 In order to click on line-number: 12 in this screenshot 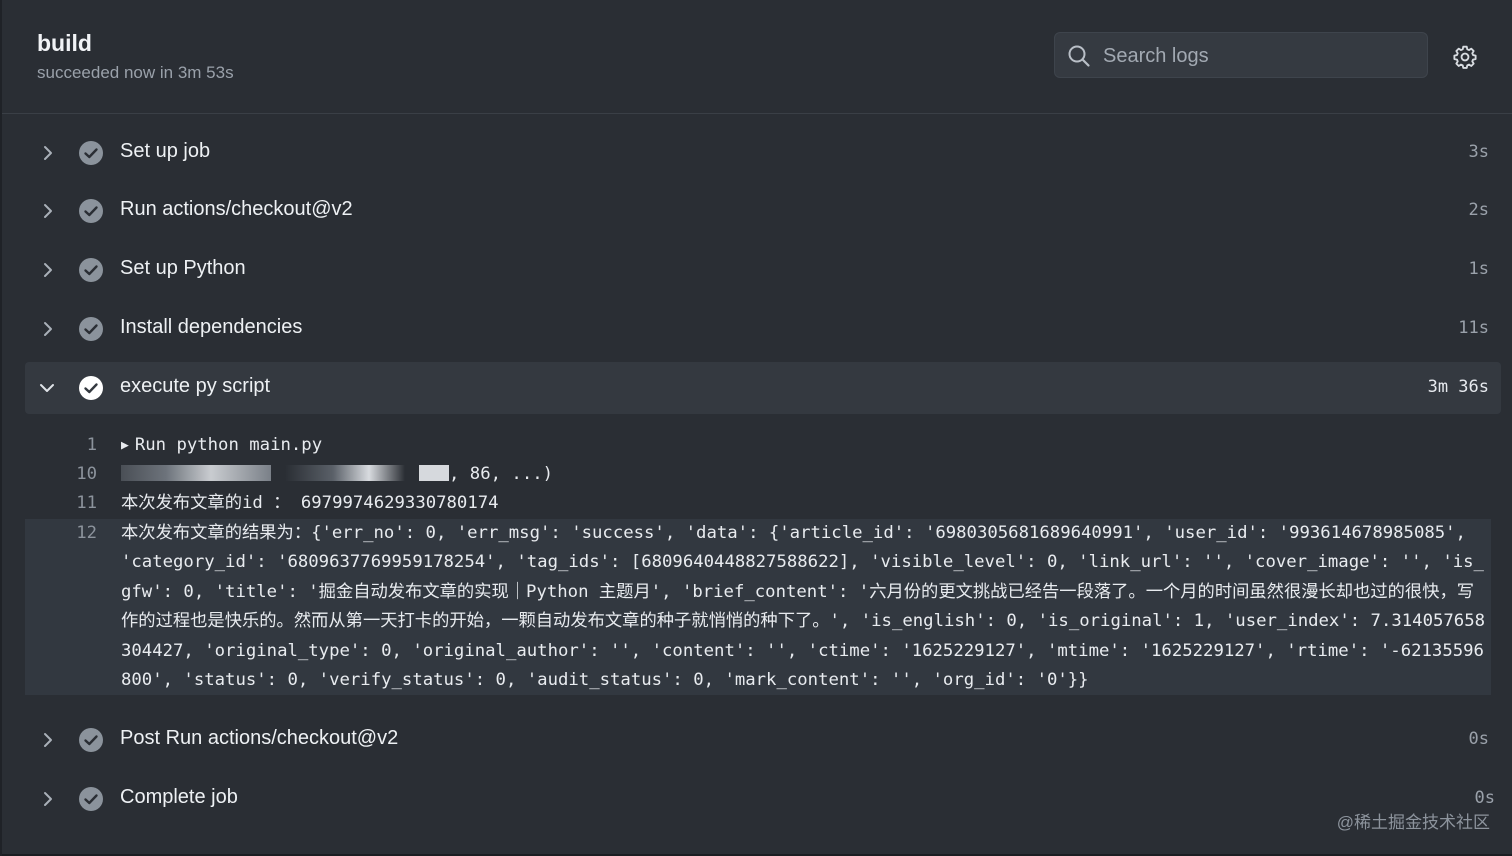, I will do `click(61, 533)`.